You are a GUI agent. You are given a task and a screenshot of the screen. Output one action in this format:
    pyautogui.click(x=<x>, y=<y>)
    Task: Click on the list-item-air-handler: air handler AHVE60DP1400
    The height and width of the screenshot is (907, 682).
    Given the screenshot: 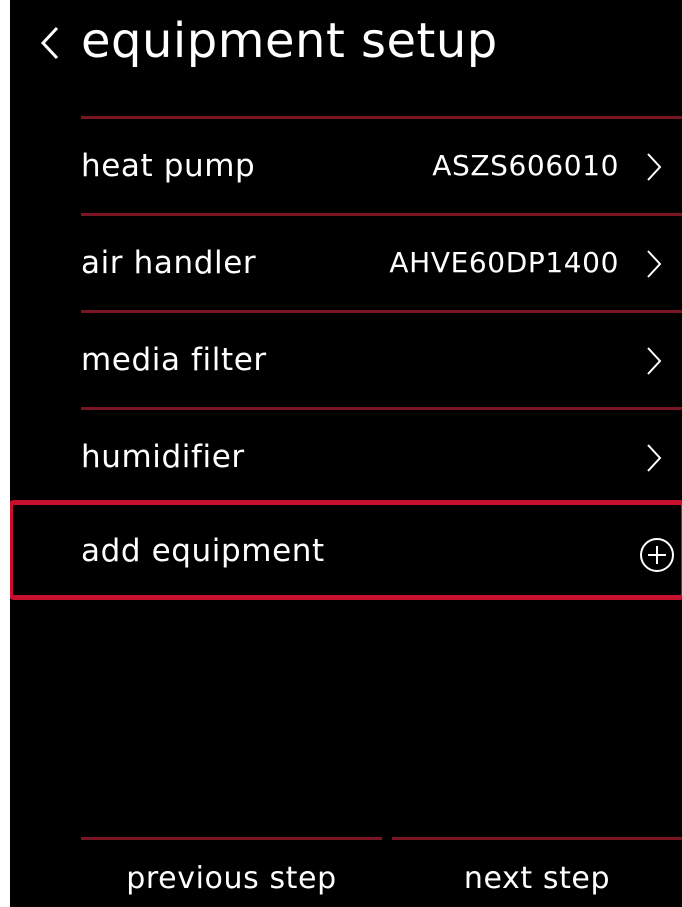 What is the action you would take?
    pyautogui.click(x=346, y=261)
    